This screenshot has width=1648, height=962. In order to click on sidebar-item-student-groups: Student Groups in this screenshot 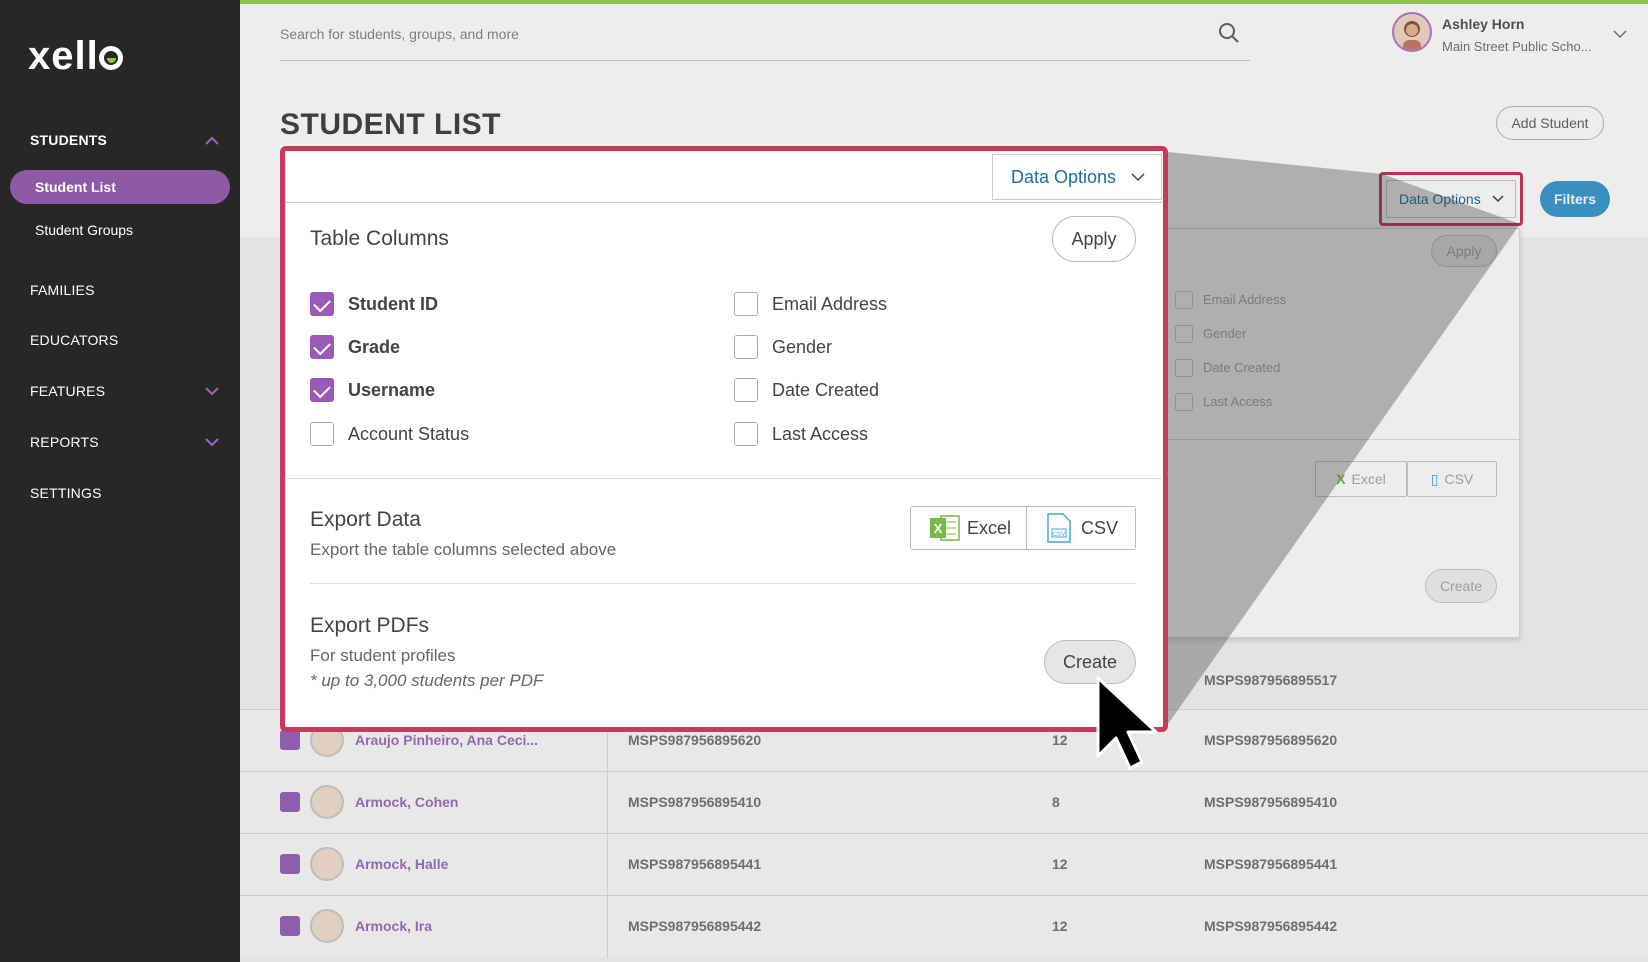, I will do `click(84, 230)`.